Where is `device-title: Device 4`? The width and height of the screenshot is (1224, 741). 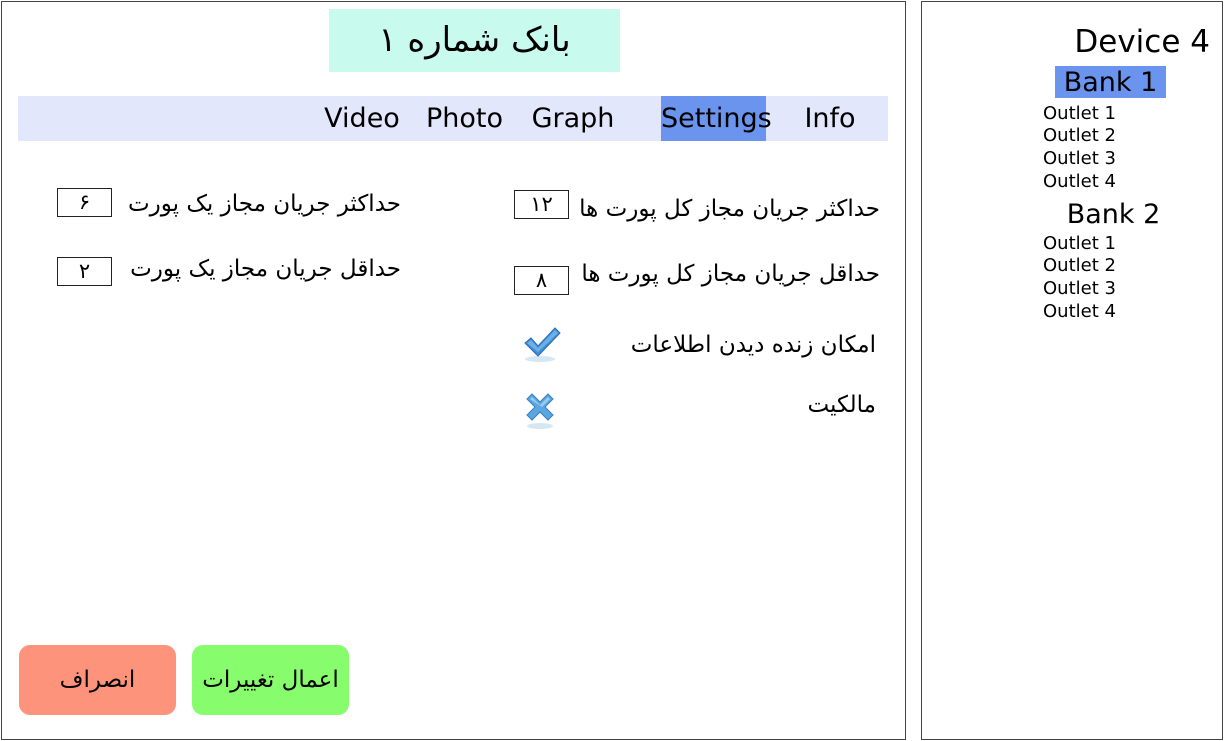 device-title: Device 4 is located at coordinates (1142, 42).